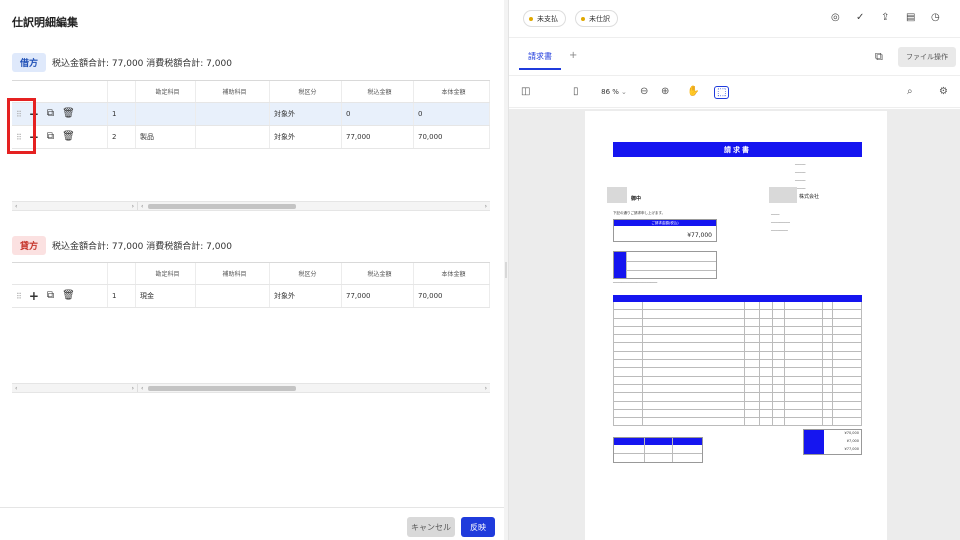 The height and width of the screenshot is (540, 960). Describe the element at coordinates (665, 91) in the screenshot. I see `zoom-in-icon: ⊕` at that location.